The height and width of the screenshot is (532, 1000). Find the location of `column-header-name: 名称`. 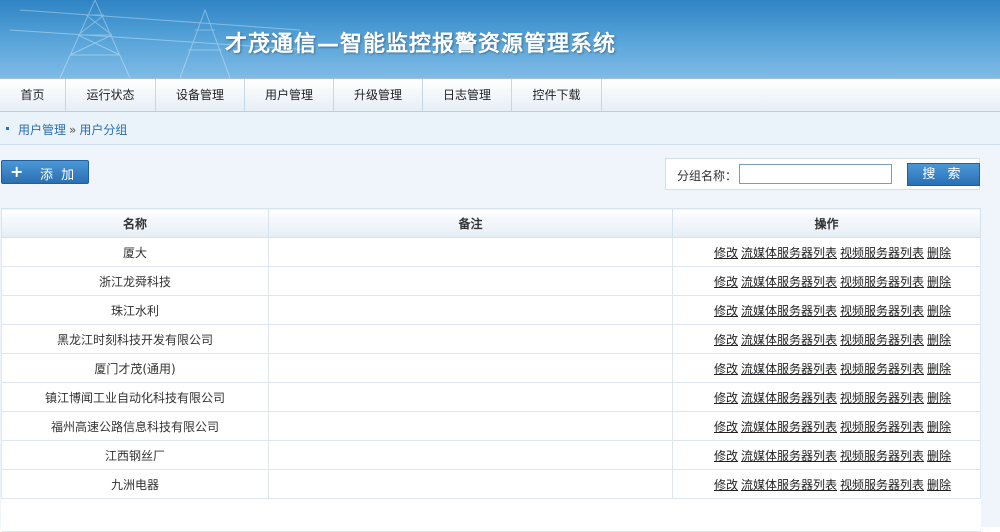

column-header-name: 名称 is located at coordinates (135, 223).